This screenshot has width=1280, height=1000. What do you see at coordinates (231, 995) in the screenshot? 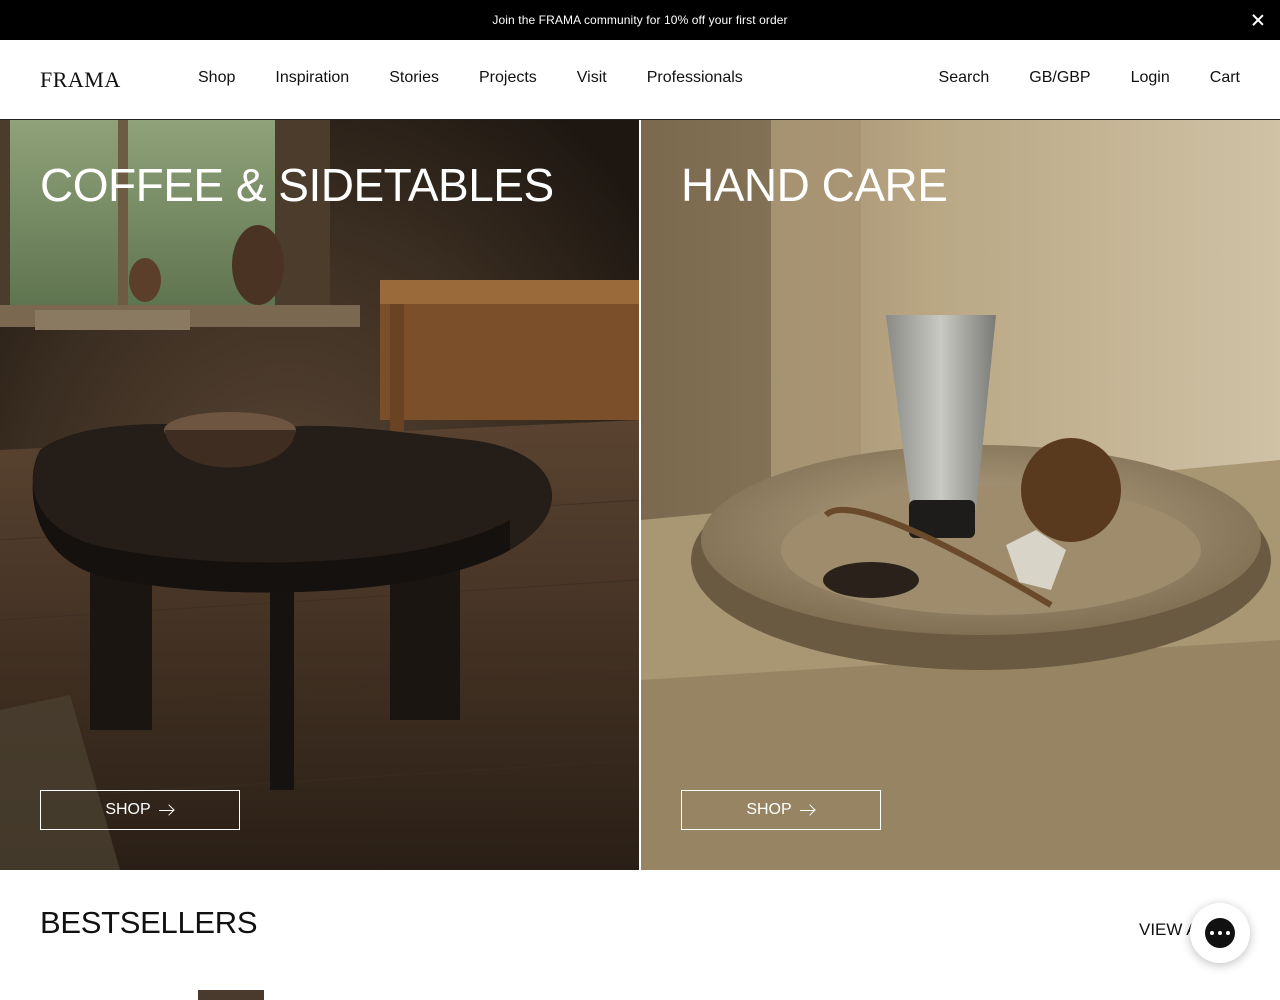
I see `product-thumbnail` at bounding box center [231, 995].